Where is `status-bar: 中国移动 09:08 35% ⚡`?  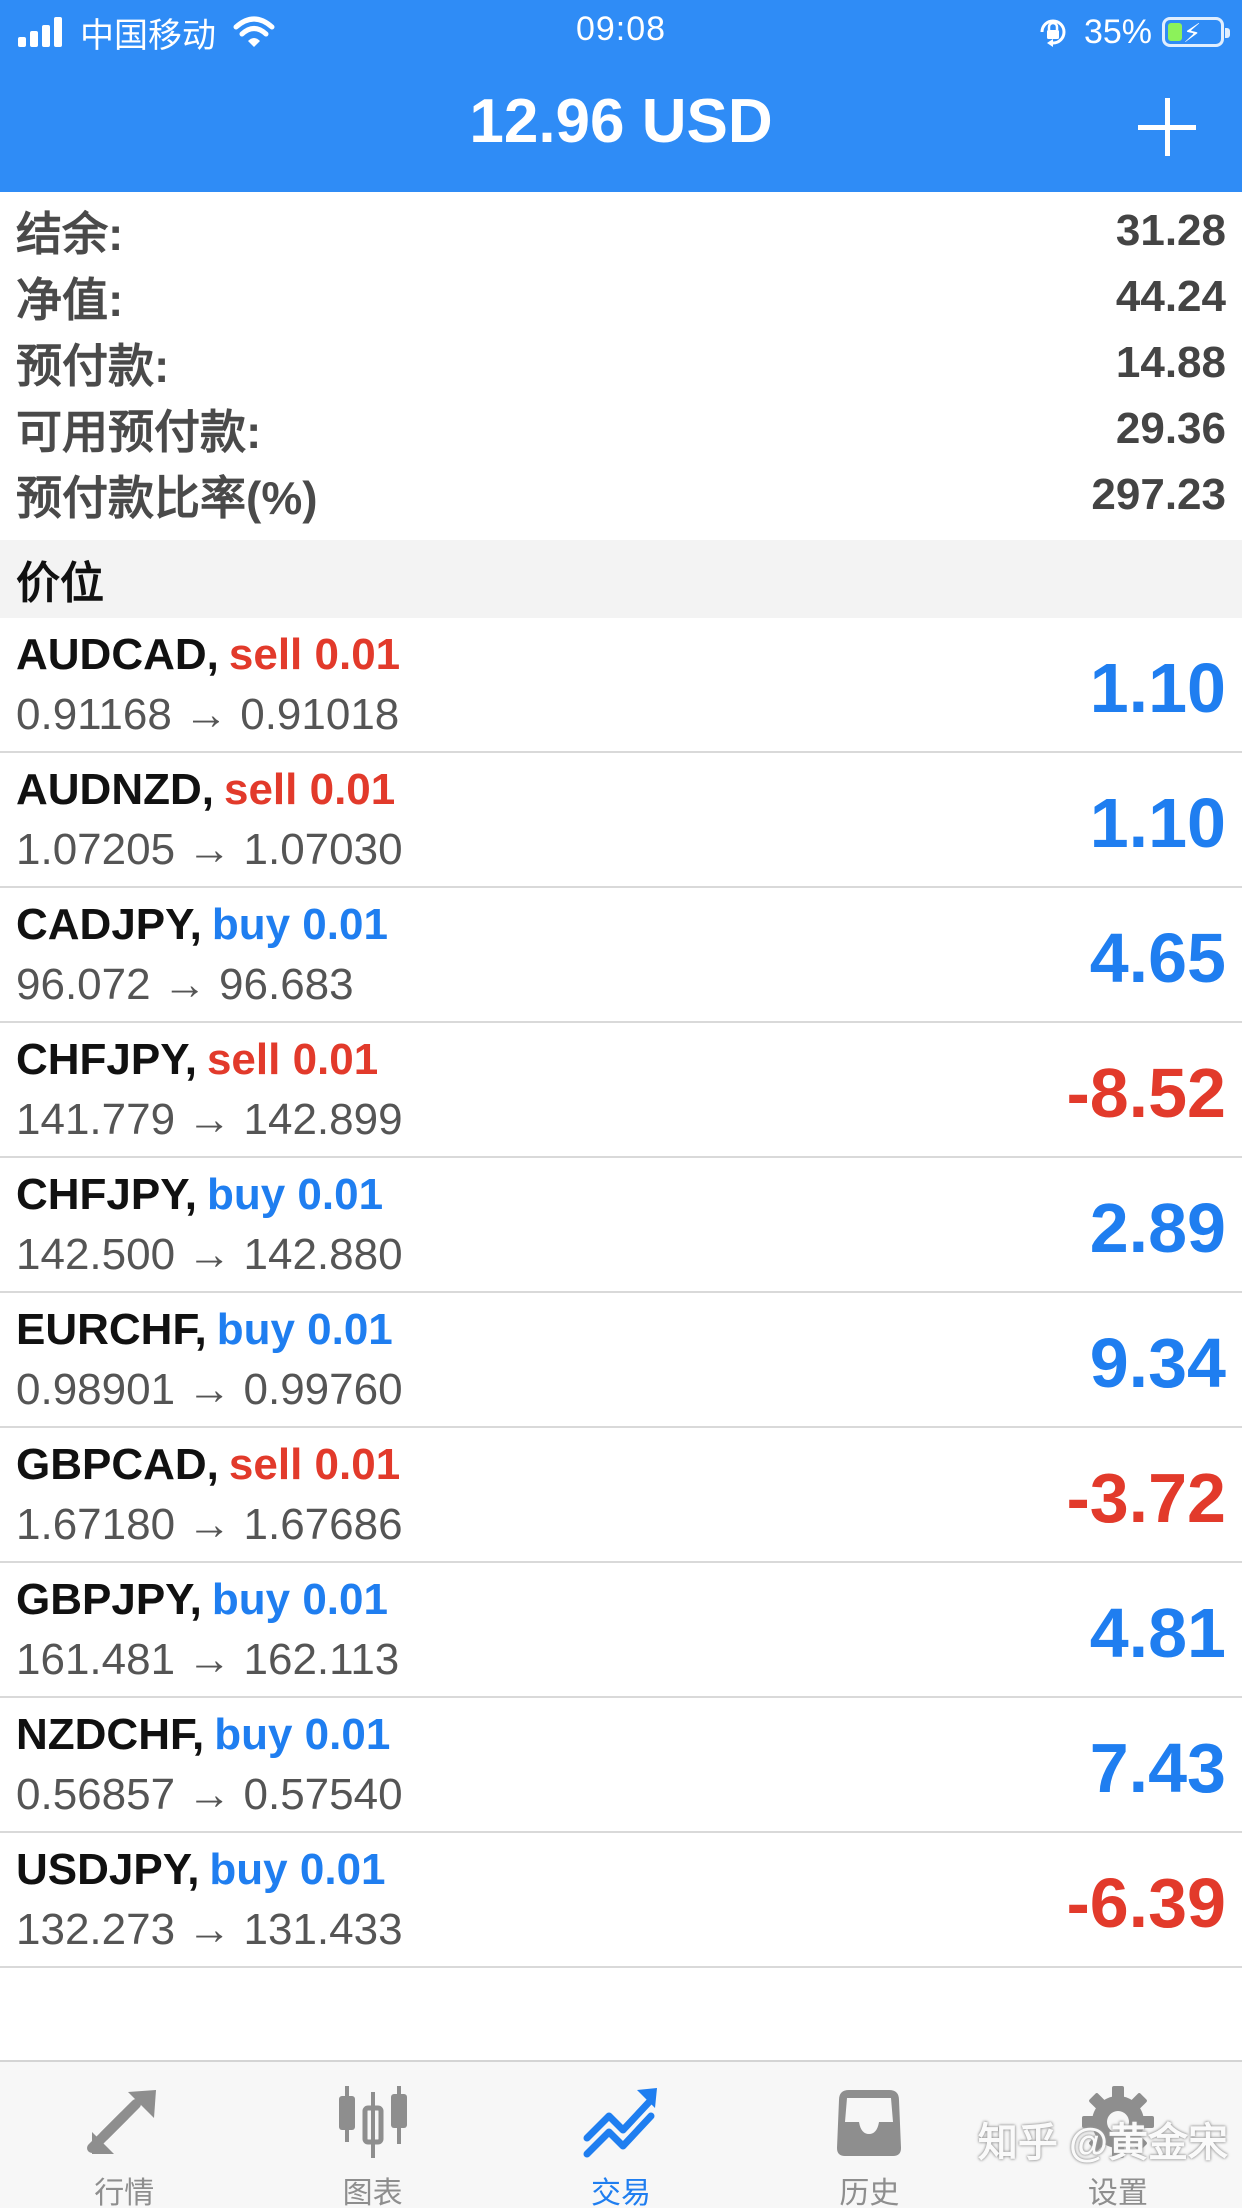
status-bar: 中国移动 09:08 35% ⚡ is located at coordinates (621, 31).